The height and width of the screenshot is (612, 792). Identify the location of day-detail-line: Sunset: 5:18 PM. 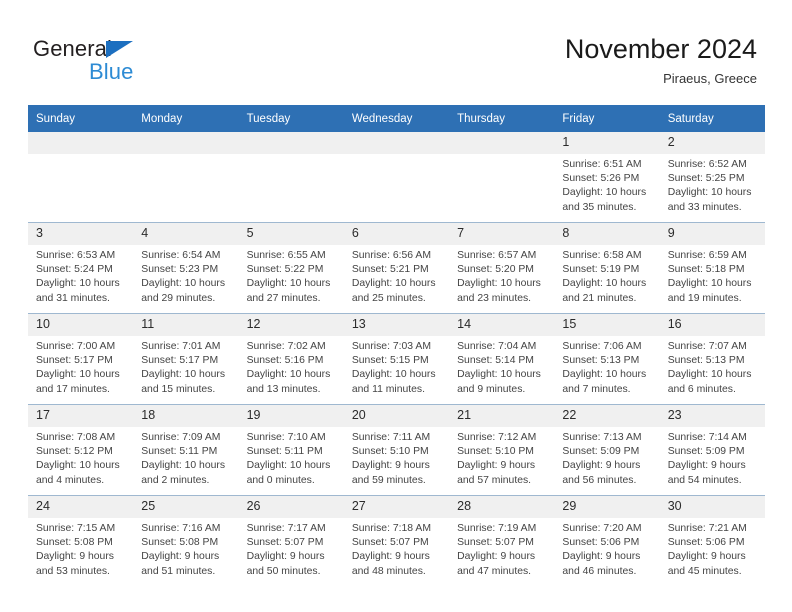
(706, 270).